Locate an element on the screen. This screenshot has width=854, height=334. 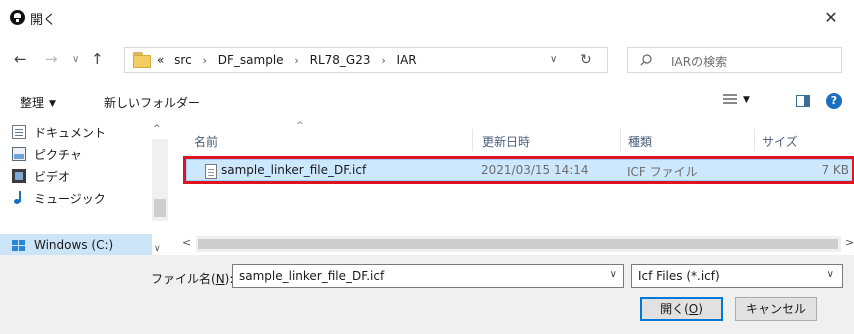
horizontal-scrollbar is located at coordinates (518, 244).